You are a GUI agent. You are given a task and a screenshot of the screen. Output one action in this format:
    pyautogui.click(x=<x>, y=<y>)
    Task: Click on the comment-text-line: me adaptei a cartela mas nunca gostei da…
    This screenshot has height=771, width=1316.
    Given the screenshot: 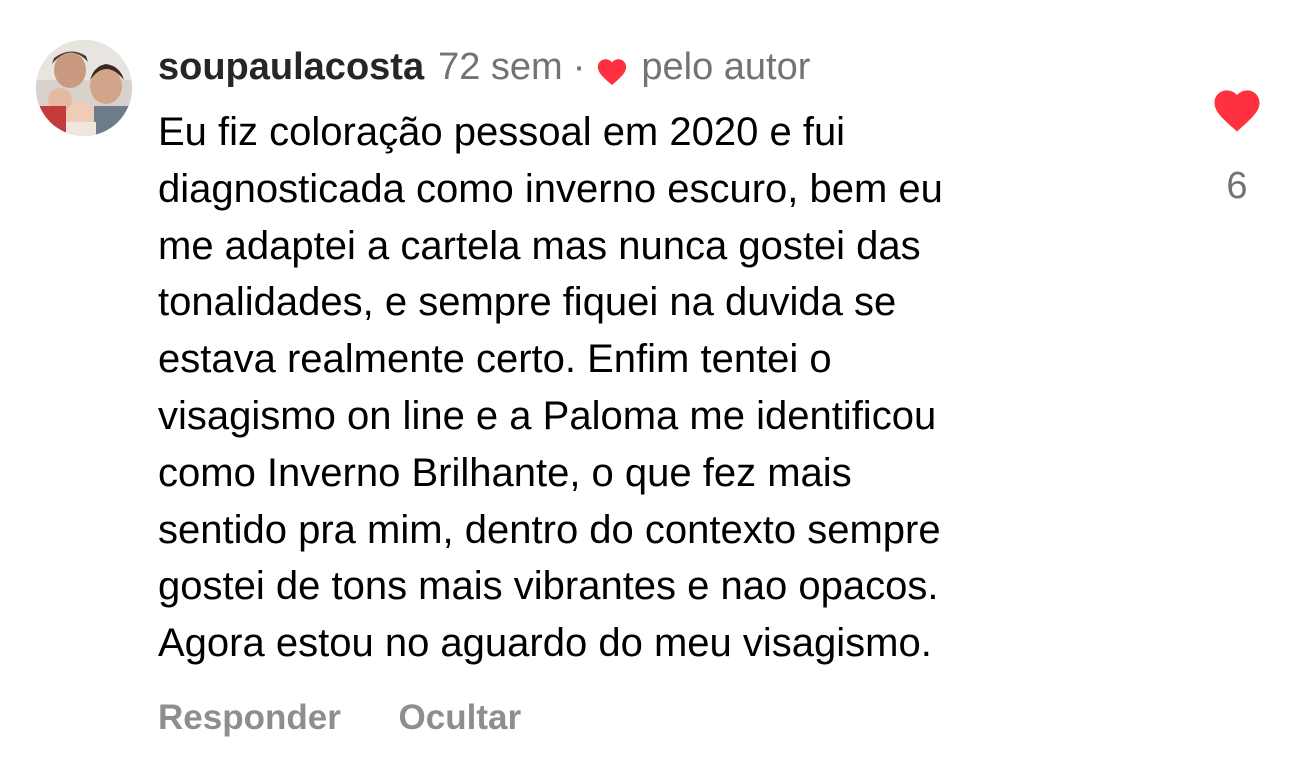 What is the action you would take?
    pyautogui.click(x=539, y=245)
    